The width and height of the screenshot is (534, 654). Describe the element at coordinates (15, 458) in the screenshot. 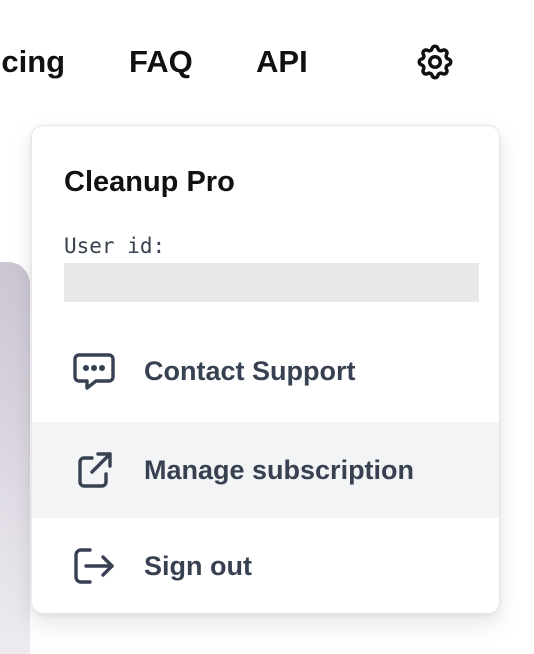

I see `background-image` at that location.